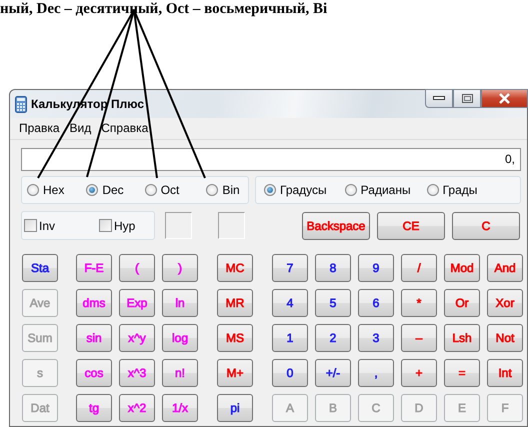 This screenshot has height=427, width=528. I want to click on calculator-key: 1, so click(290, 338).